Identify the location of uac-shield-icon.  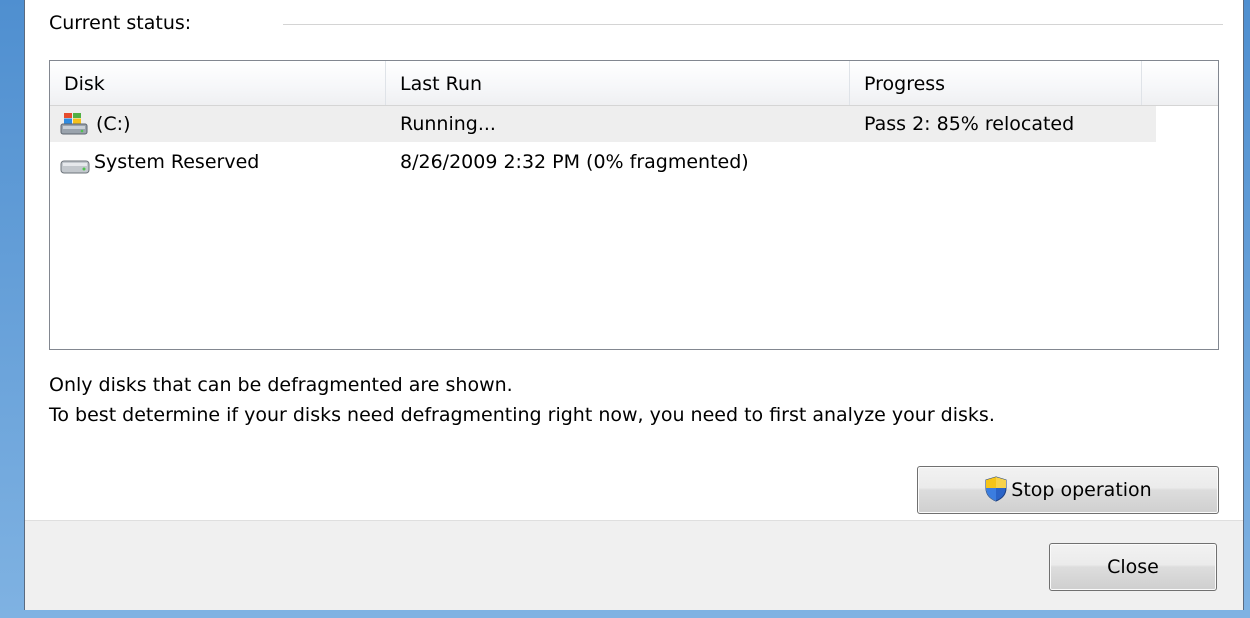
(996, 487).